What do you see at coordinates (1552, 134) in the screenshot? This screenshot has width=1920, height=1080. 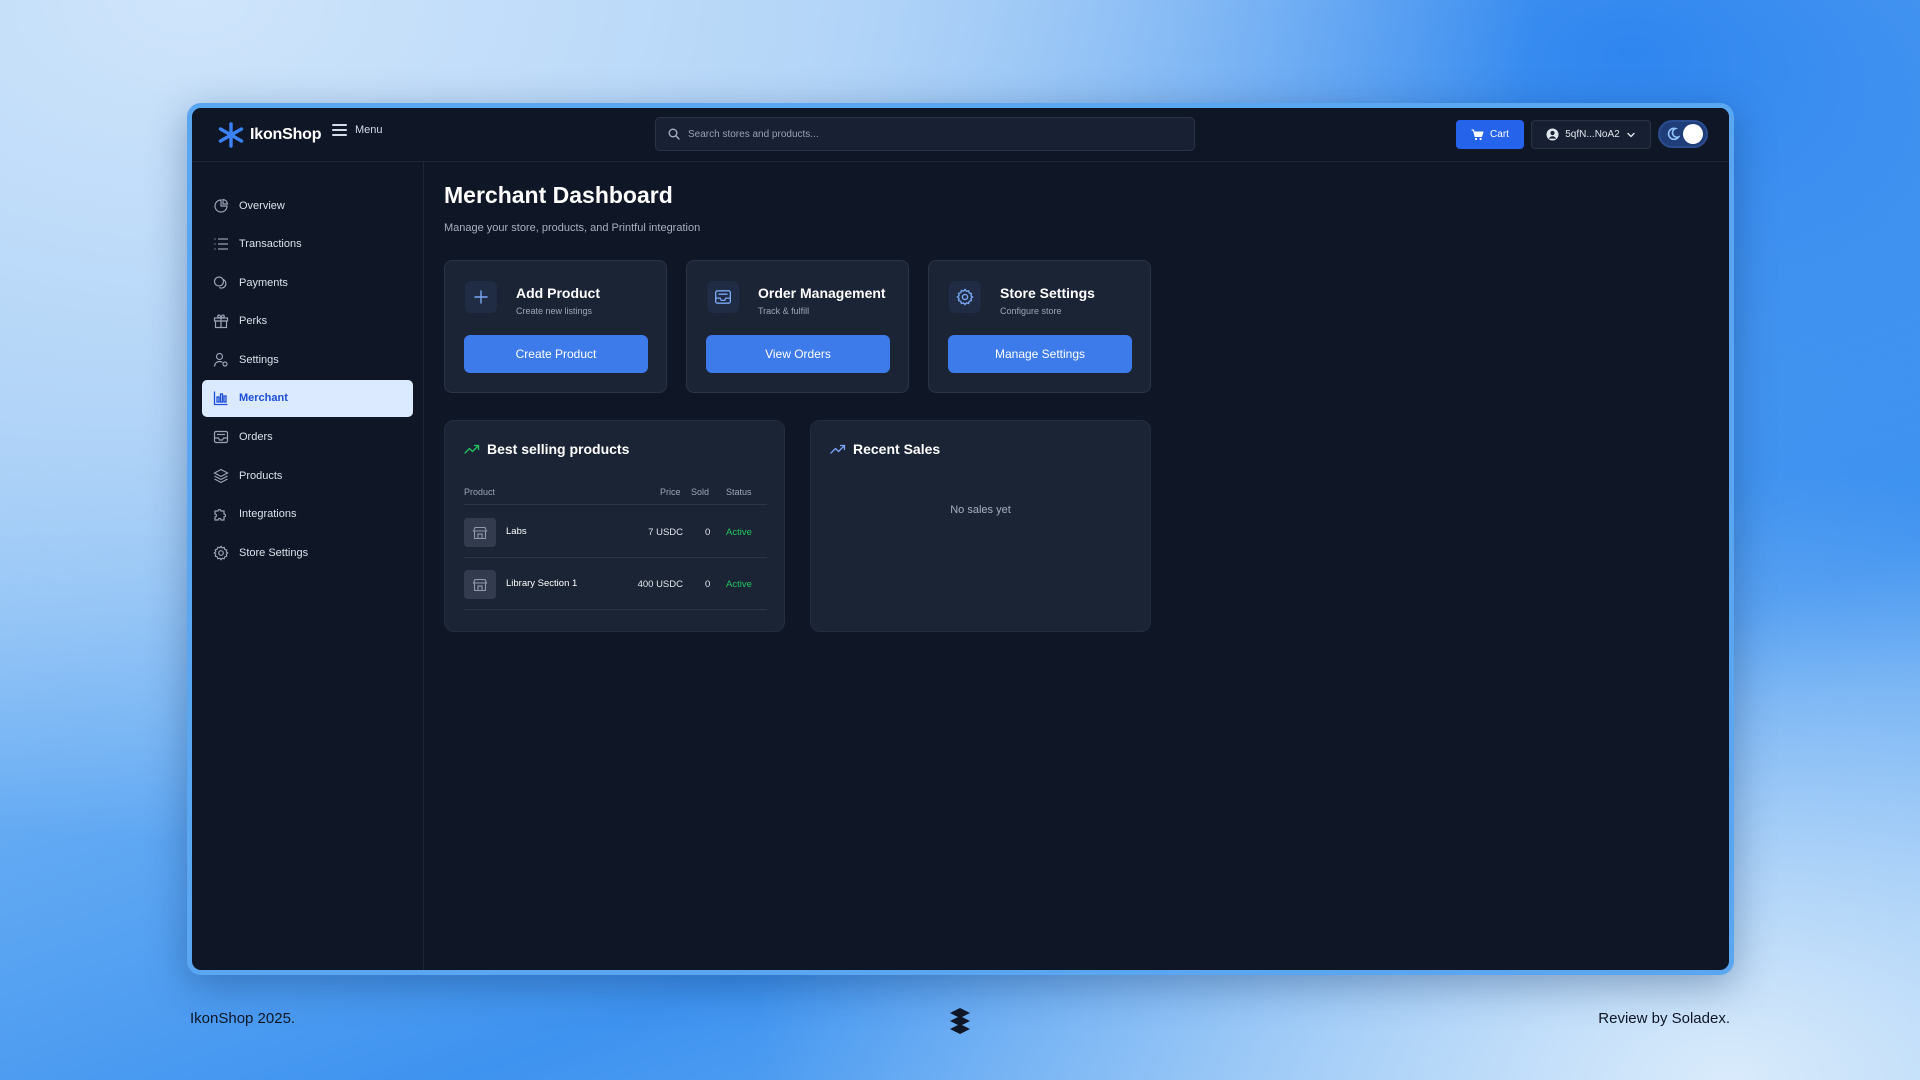 I see `user-circle-icon` at bounding box center [1552, 134].